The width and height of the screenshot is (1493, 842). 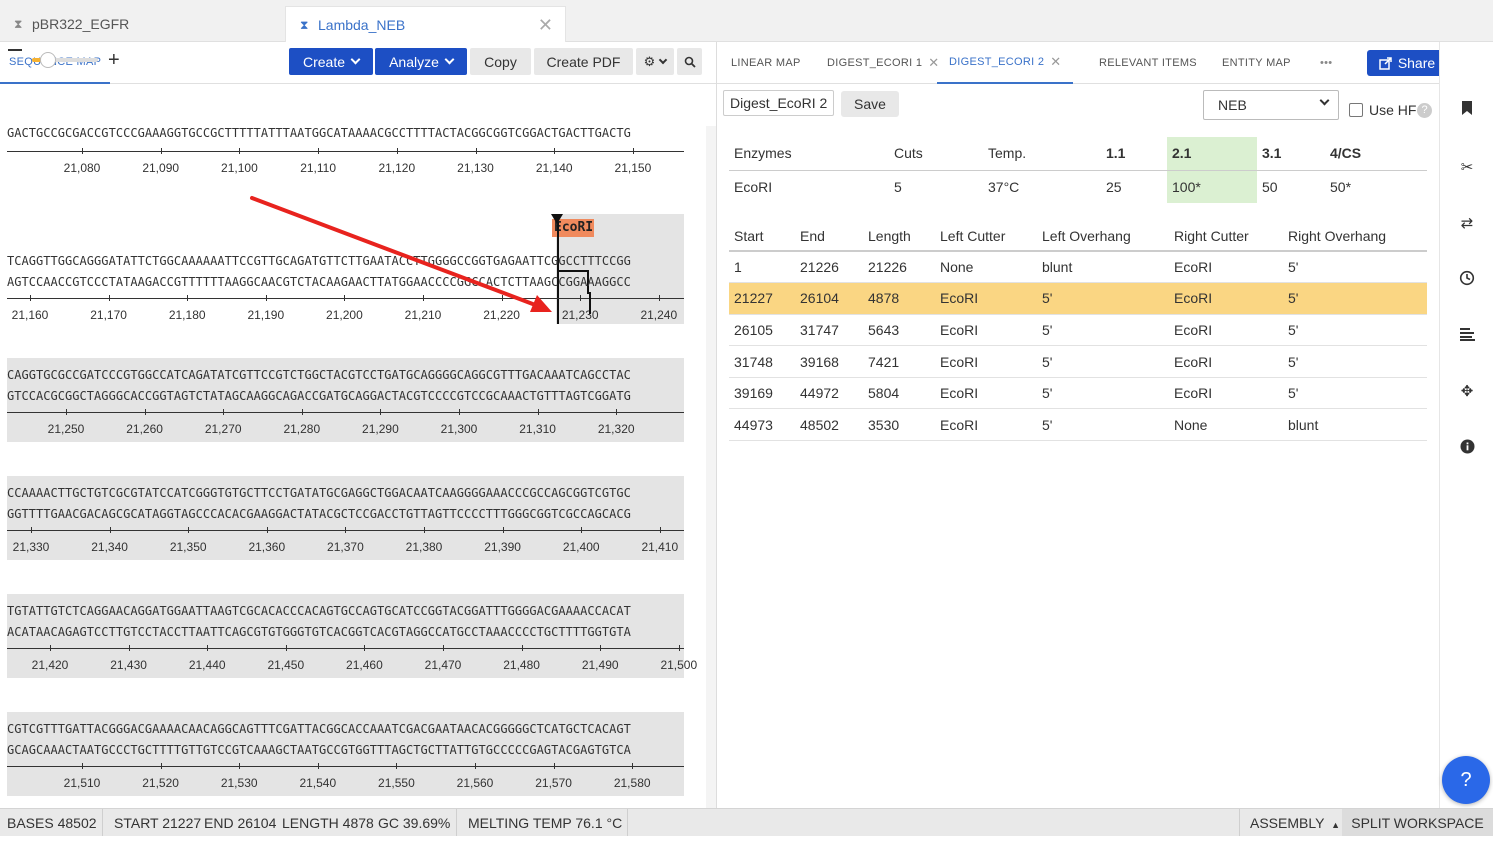 What do you see at coordinates (18, 24) in the screenshot?
I see `hourglass-icon: ⧗` at bounding box center [18, 24].